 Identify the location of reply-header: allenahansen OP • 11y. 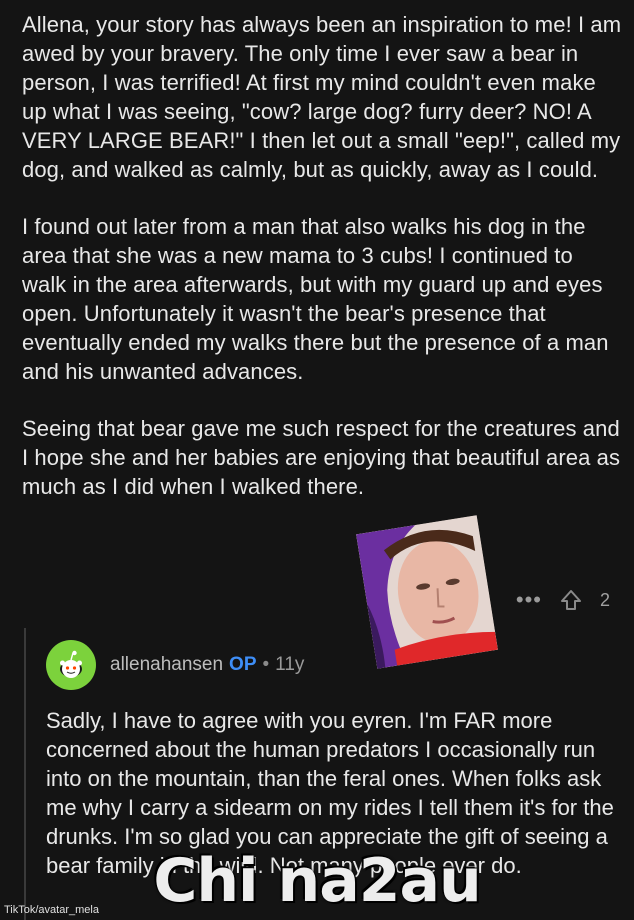
(336, 665).